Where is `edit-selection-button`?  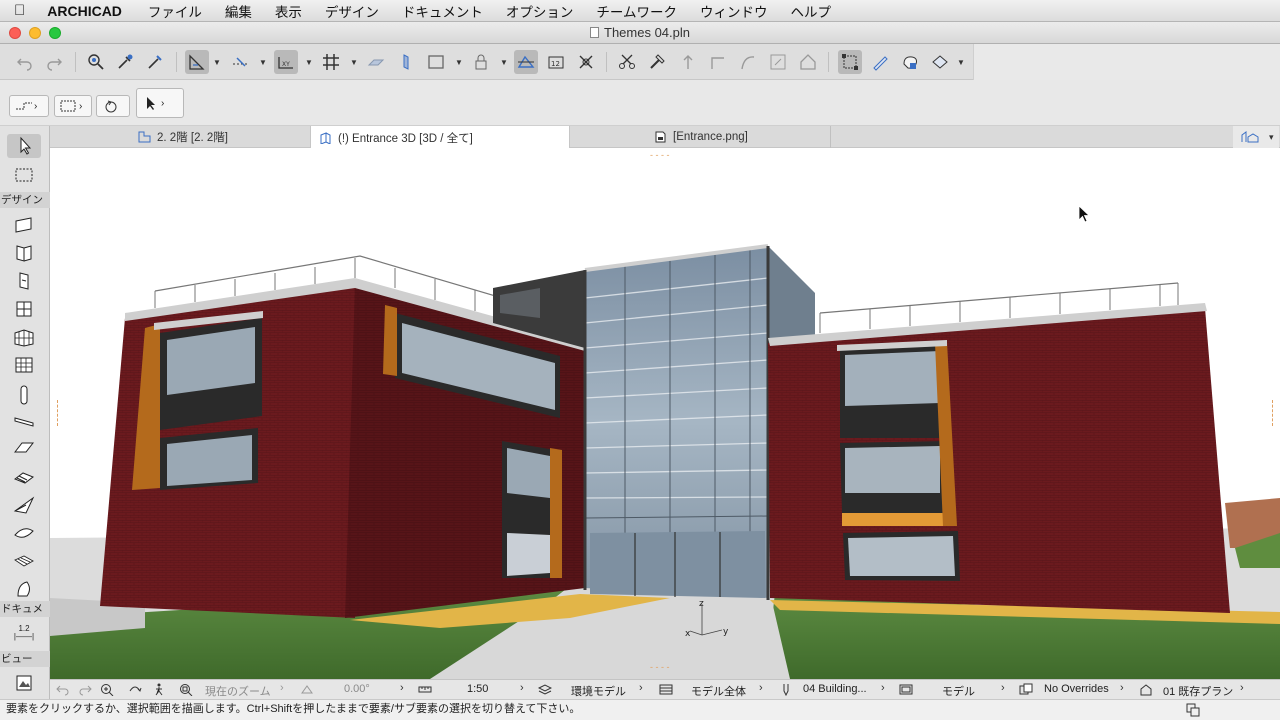 edit-selection-button is located at coordinates (850, 62).